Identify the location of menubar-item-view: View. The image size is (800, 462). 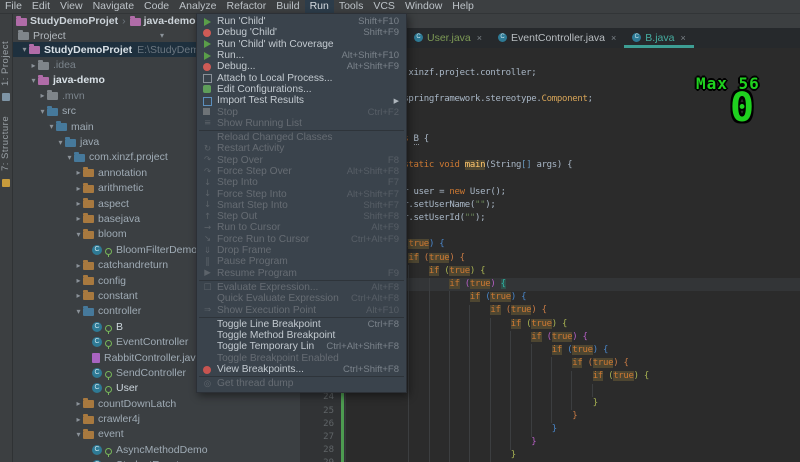
(71, 6).